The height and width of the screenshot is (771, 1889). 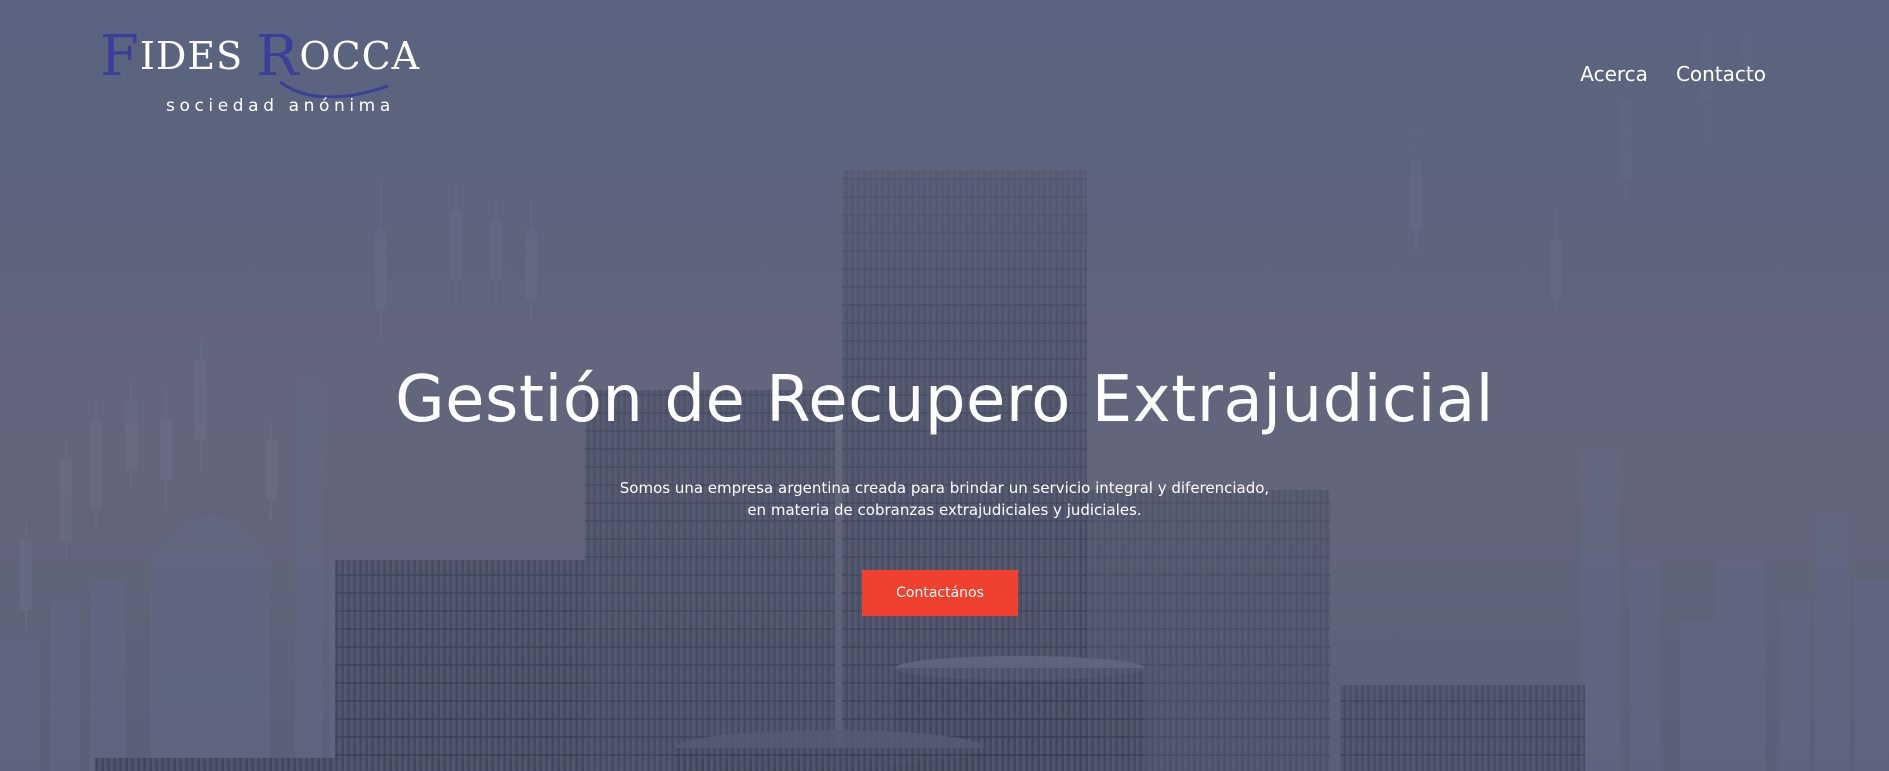 What do you see at coordinates (280, 75) in the screenshot?
I see `logo: FIDES ROCCA sociedad anónima` at bounding box center [280, 75].